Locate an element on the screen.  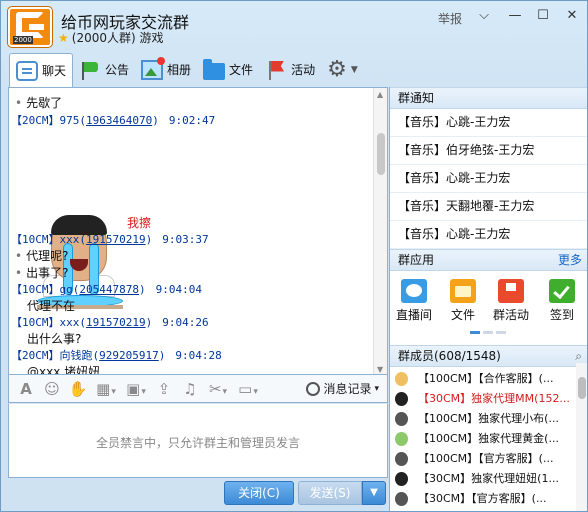
image-icon: ▦ is located at coordinates (106, 389).